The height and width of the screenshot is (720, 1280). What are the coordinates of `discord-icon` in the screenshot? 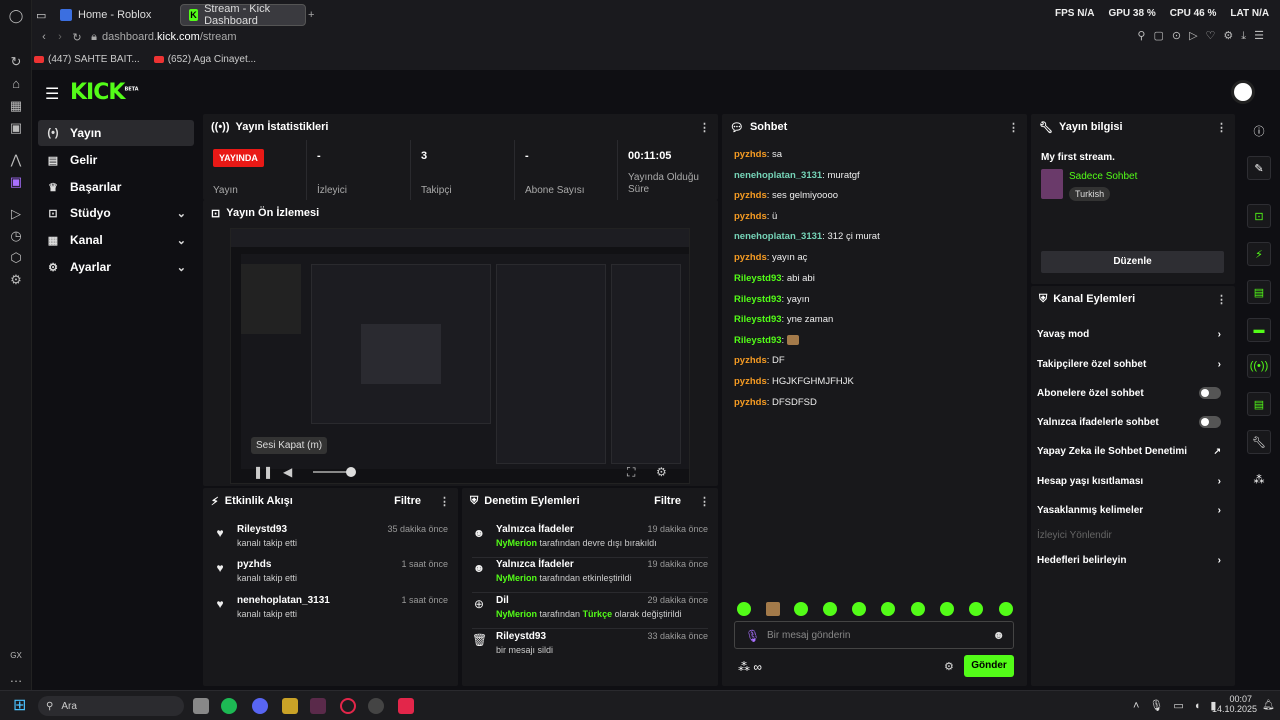 It's located at (260, 706).